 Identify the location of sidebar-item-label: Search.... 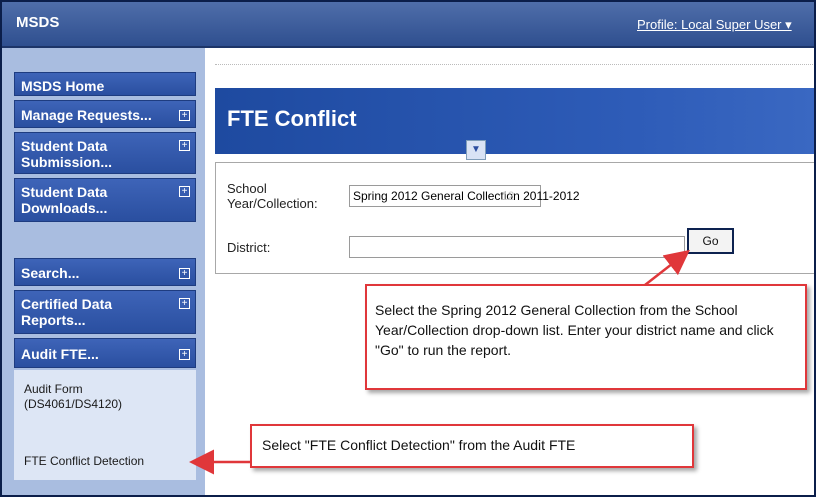
(50, 273).